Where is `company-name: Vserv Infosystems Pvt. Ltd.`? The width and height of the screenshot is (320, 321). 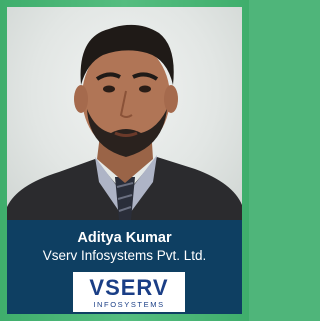
company-name: Vserv Infosystems Pvt. Ltd. is located at coordinates (124, 255).